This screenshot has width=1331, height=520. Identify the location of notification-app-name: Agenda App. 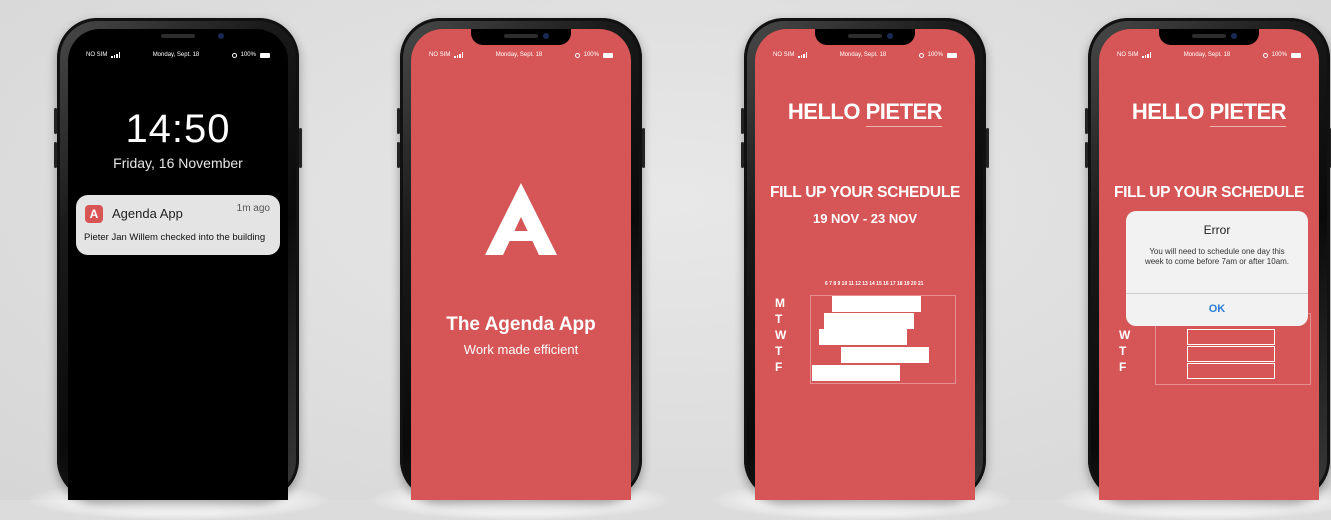
(147, 213).